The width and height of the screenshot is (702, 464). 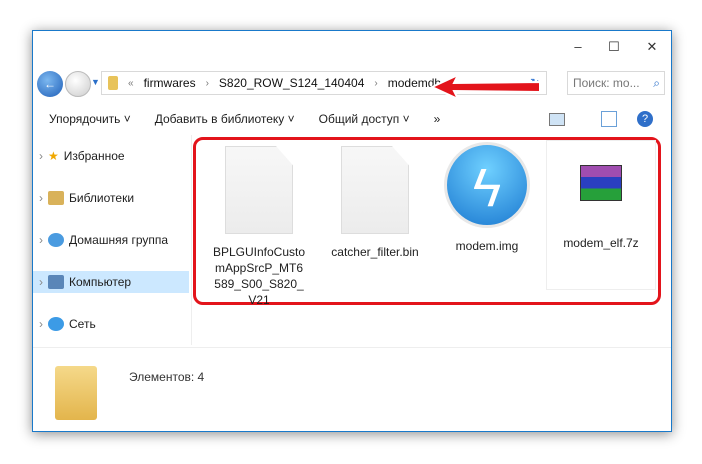 What do you see at coordinates (167, 377) in the screenshot?
I see `item-count: Элементов: 4` at bounding box center [167, 377].